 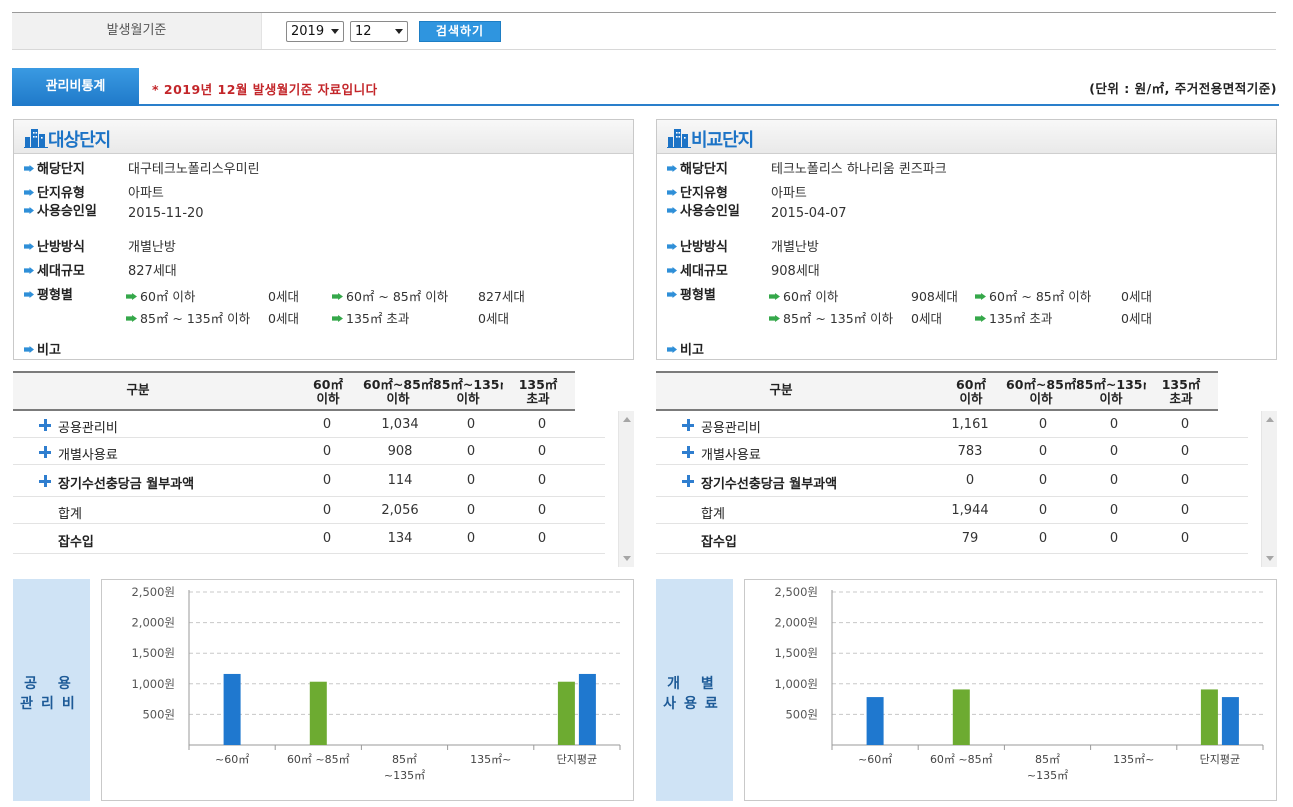 I want to click on size-item: 60㎡ 이하 908세대, so click(x=863, y=295).